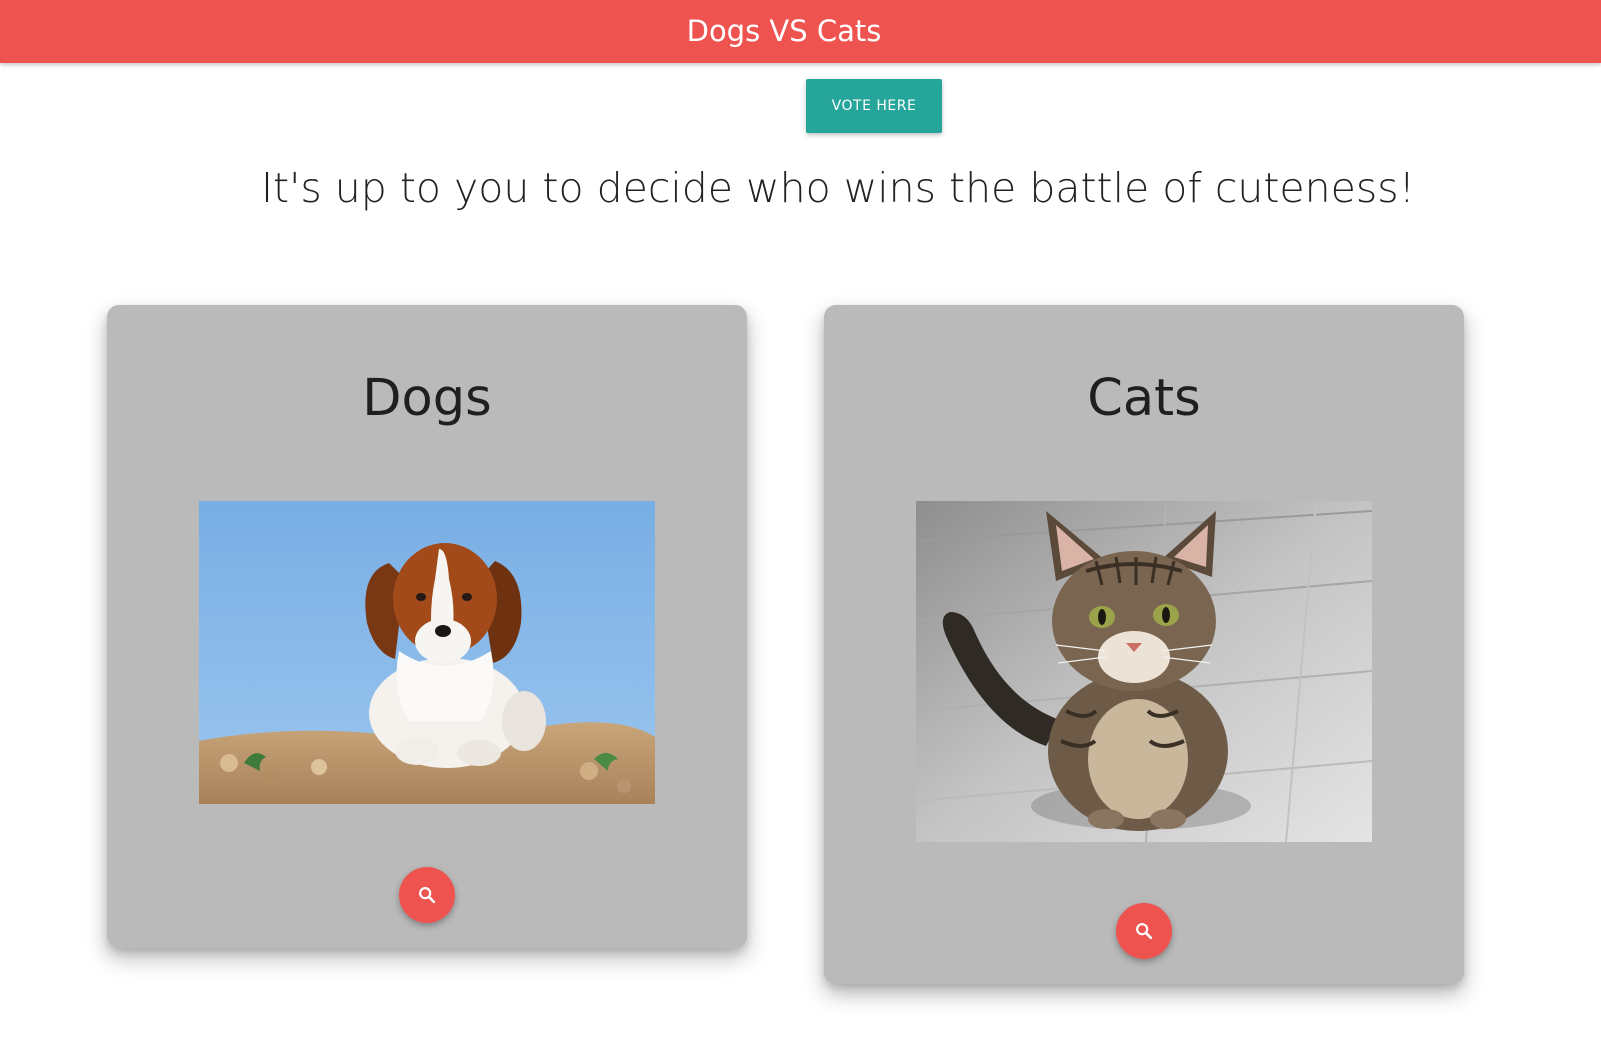 This screenshot has width=1601, height=1061. Describe the element at coordinates (784, 31) in the screenshot. I see `app-title: Dogs VS Cats` at that location.